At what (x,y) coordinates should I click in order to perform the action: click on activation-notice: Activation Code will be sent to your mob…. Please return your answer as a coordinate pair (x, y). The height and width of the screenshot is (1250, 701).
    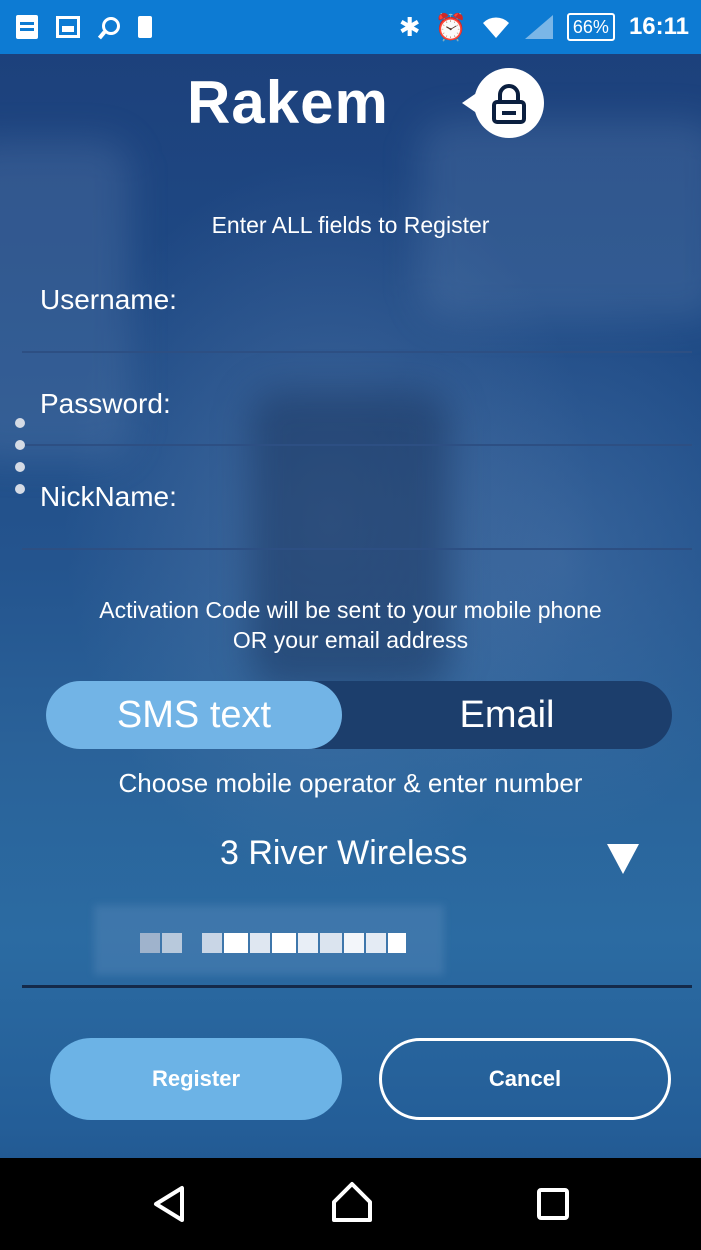
    Looking at the image, I should click on (350, 625).